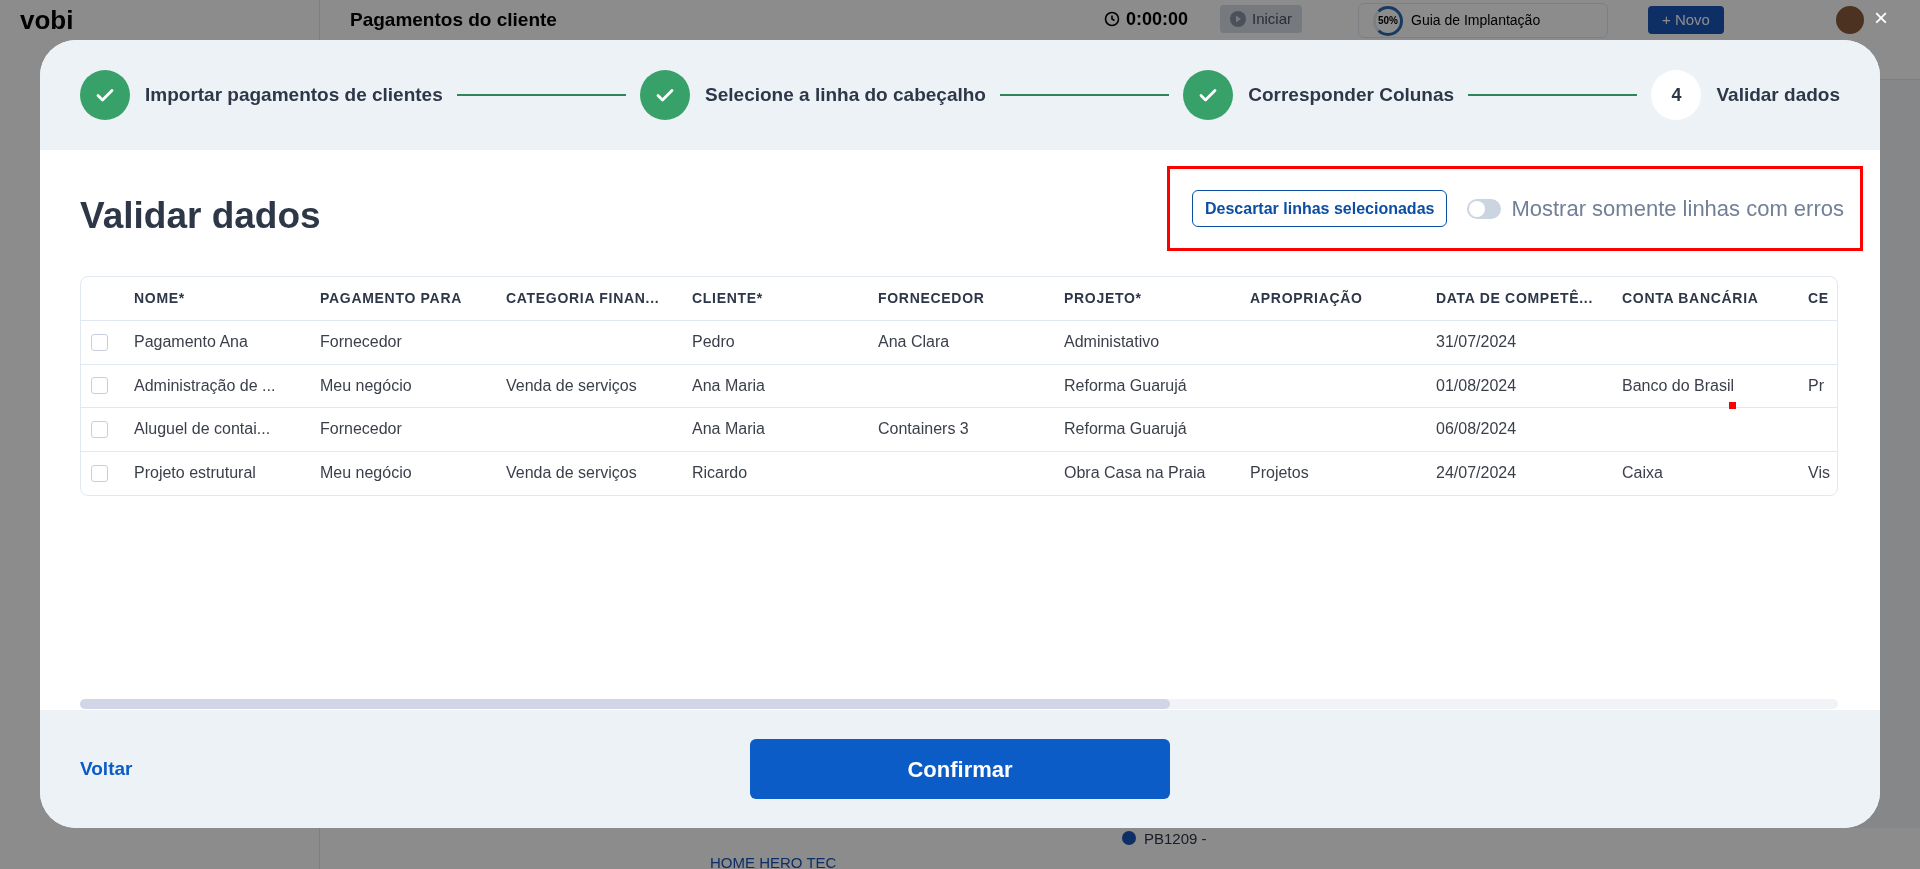 Image resolution: width=1920 pixels, height=869 pixels. What do you see at coordinates (1343, 298) in the screenshot?
I see `column-header: APROPRIAÇÃO` at bounding box center [1343, 298].